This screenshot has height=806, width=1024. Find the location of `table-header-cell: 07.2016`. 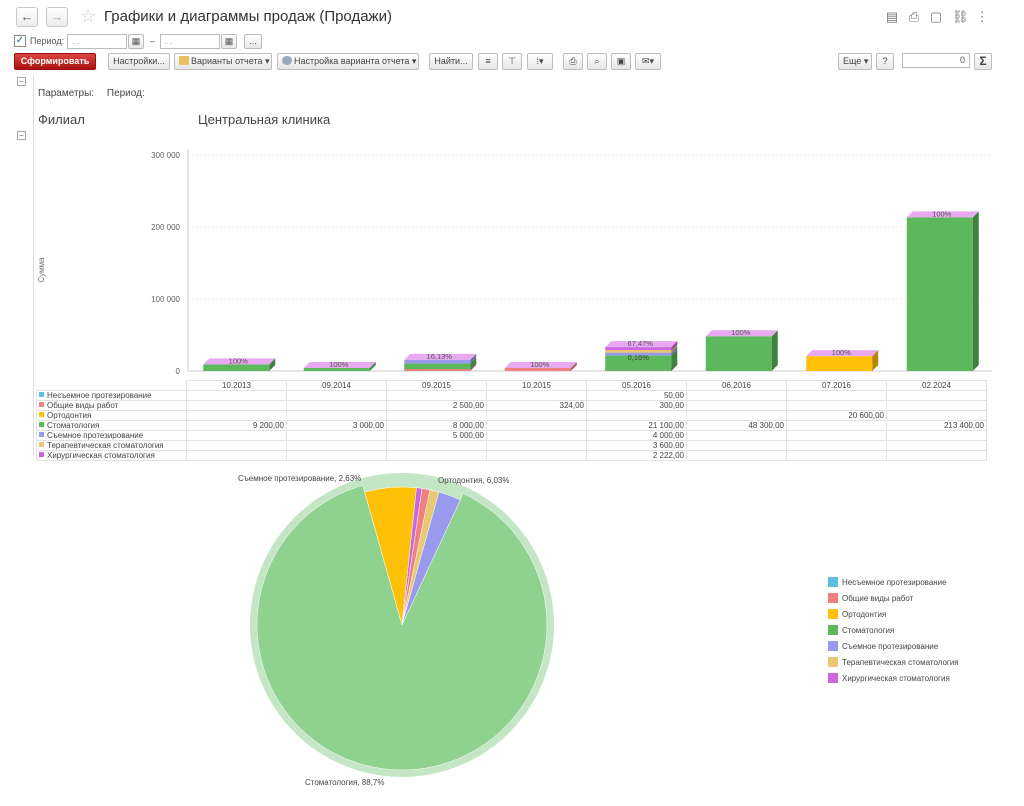

table-header-cell: 07.2016 is located at coordinates (836, 385).